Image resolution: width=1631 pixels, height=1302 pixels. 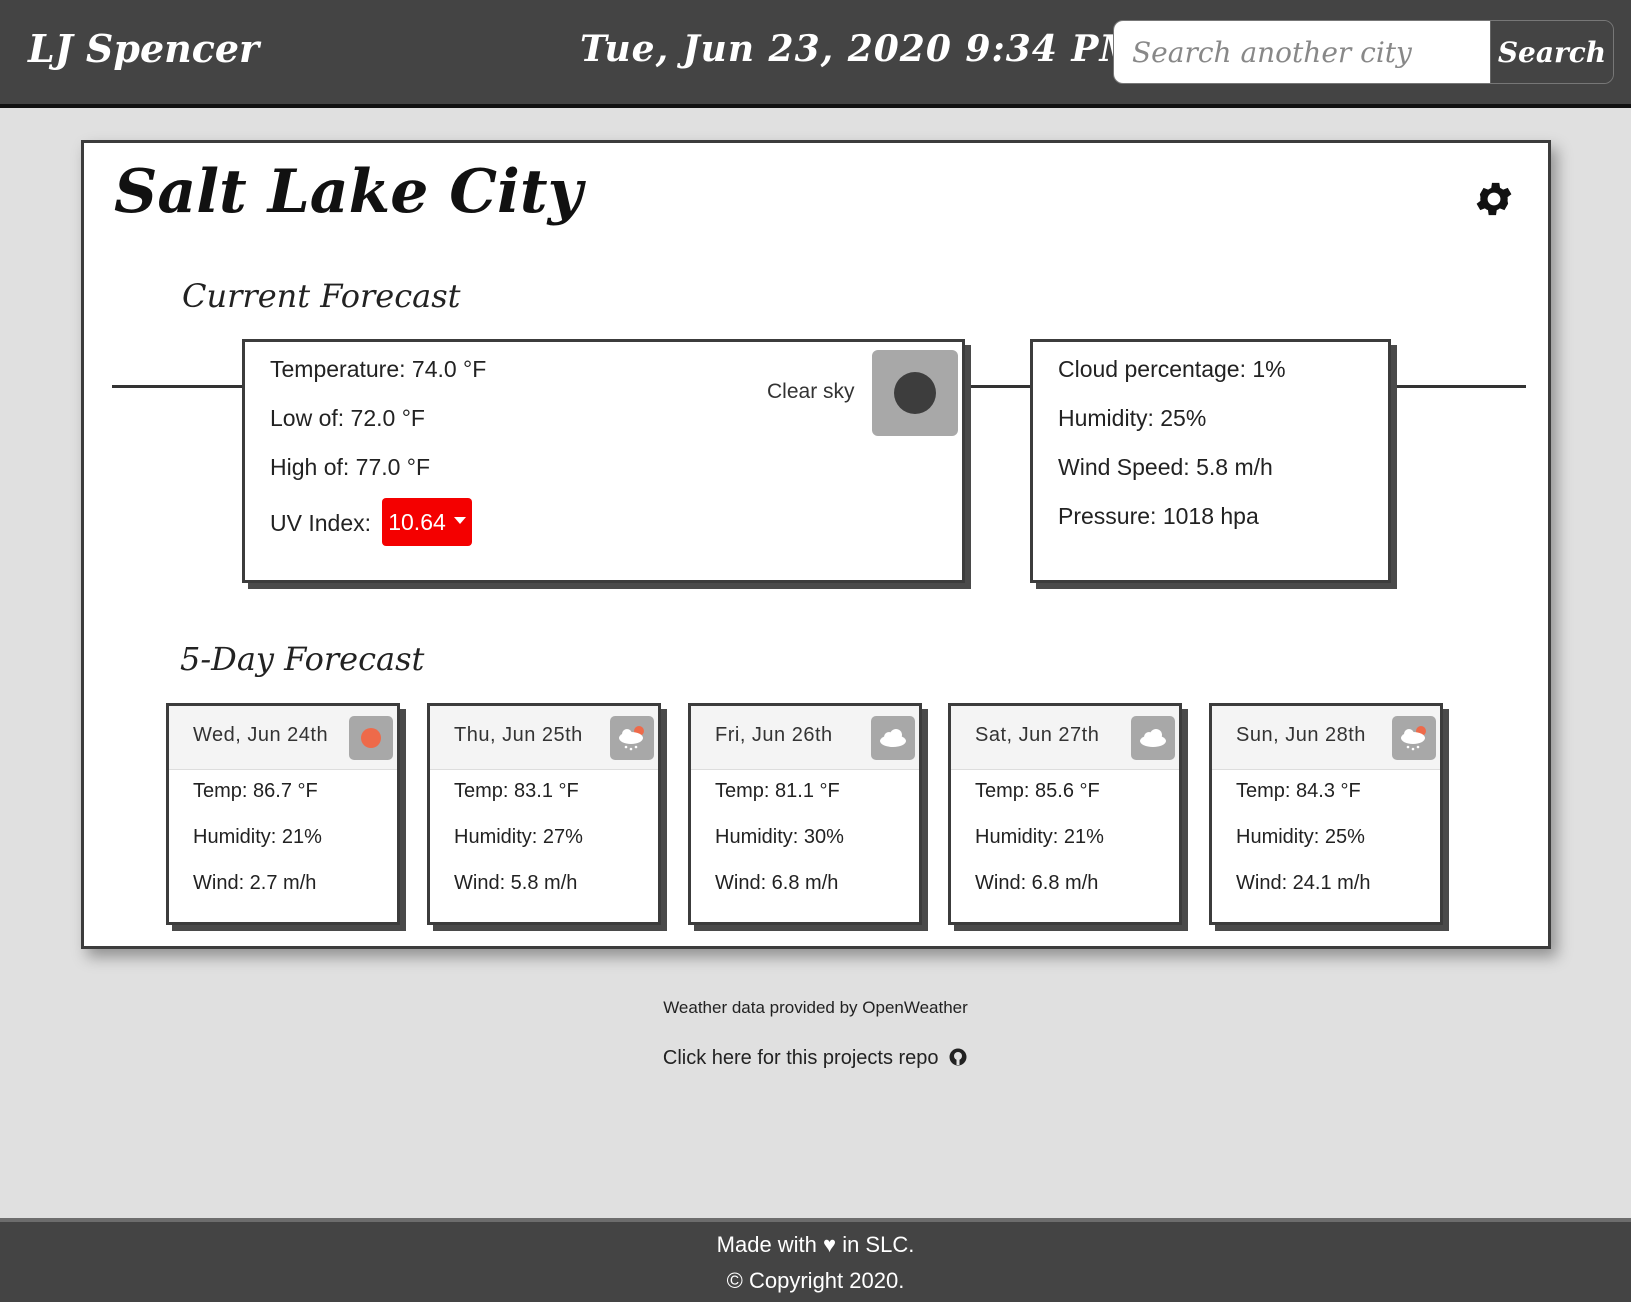 What do you see at coordinates (1494, 199) in the screenshot?
I see `gear-icon` at bounding box center [1494, 199].